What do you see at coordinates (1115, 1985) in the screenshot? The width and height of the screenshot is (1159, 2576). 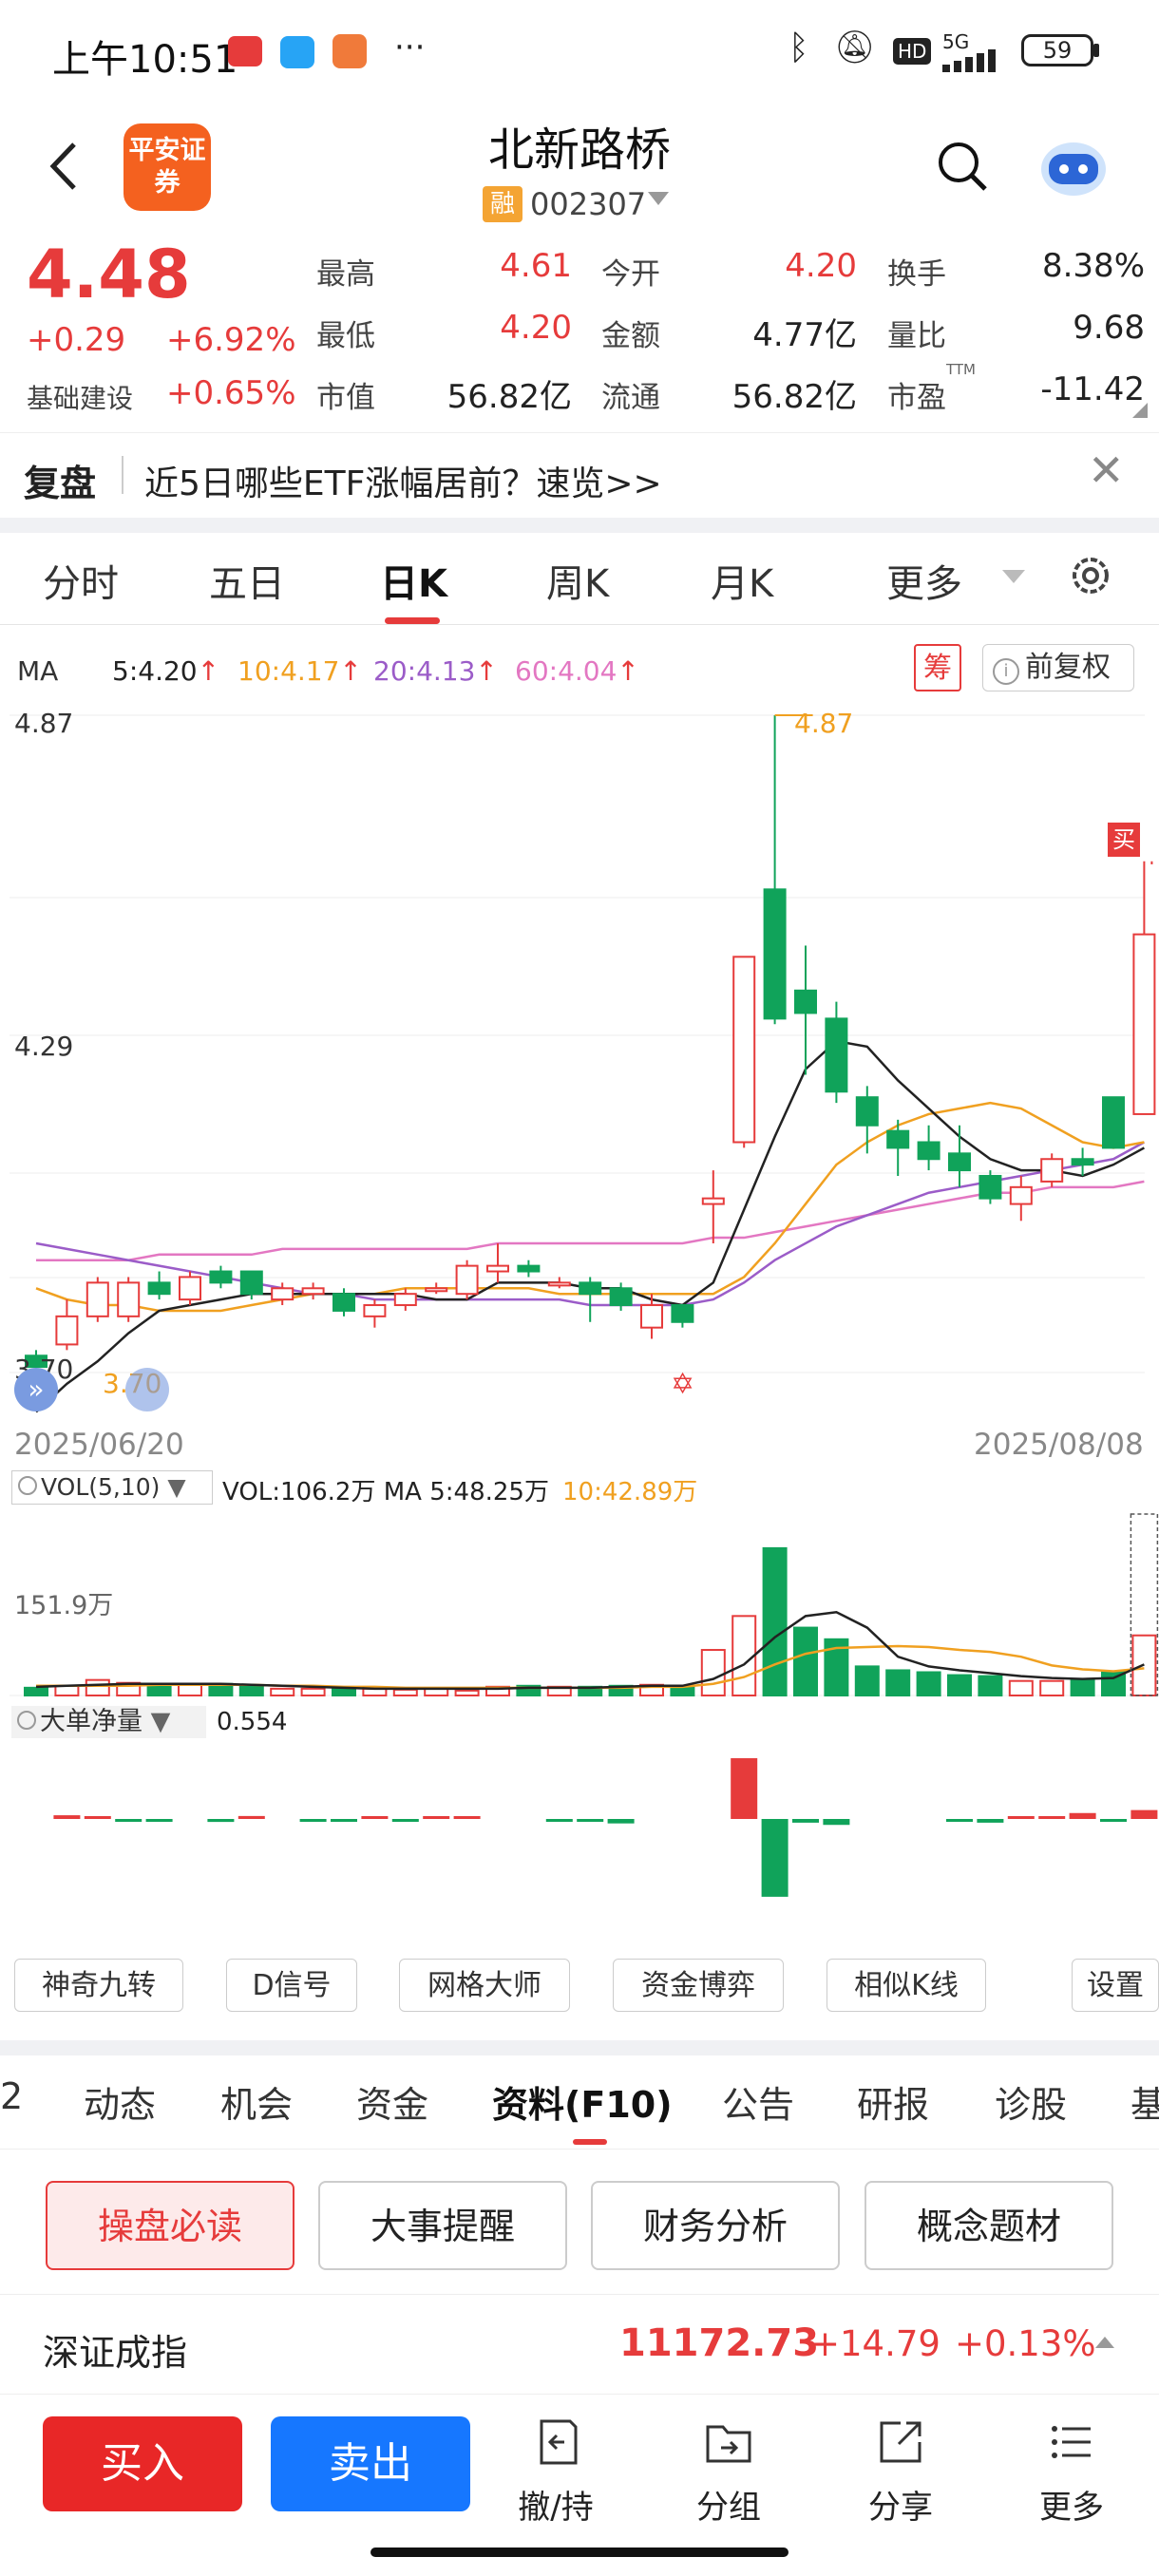 I see `indicator-button-5: 设置` at bounding box center [1115, 1985].